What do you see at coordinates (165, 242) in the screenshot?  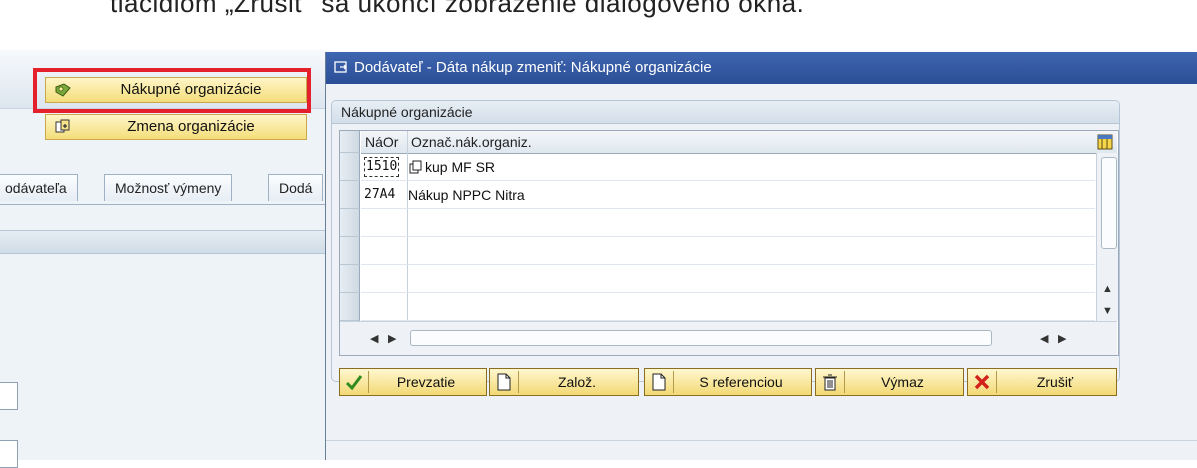 I see `background-section-header` at bounding box center [165, 242].